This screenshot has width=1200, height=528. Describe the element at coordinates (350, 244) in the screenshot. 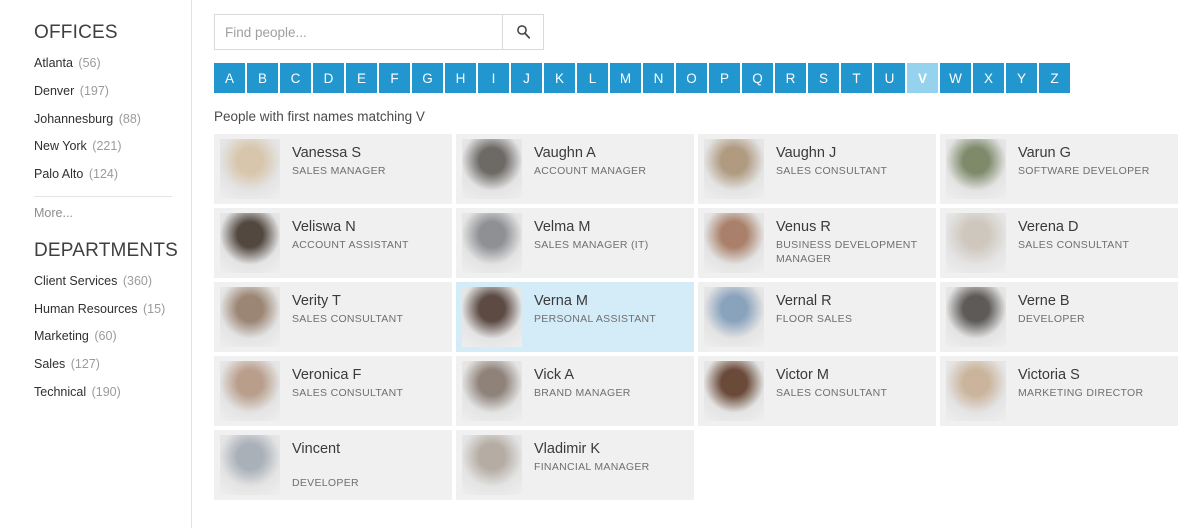

I see `person-job-title: ACCOUNT ASSISTANT` at that location.